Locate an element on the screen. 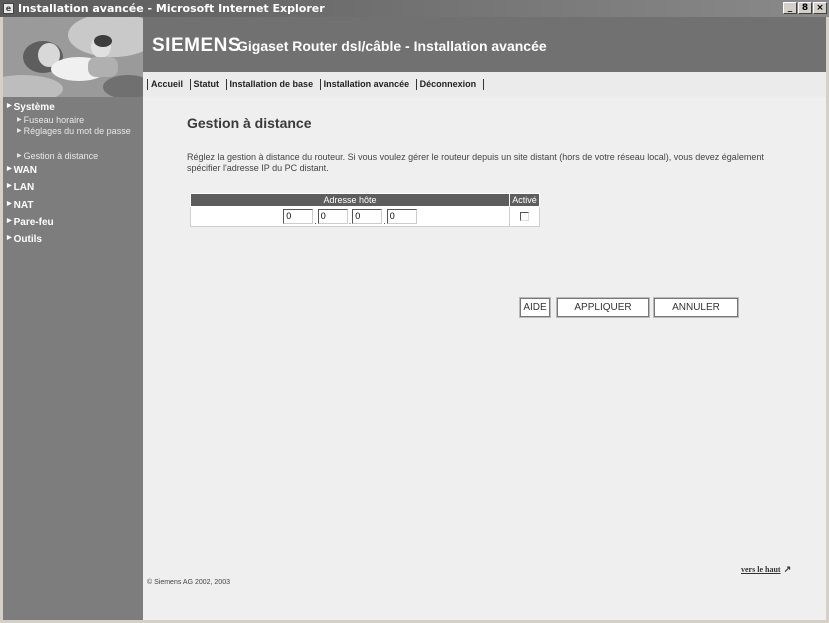  close-button: × is located at coordinates (820, 8).